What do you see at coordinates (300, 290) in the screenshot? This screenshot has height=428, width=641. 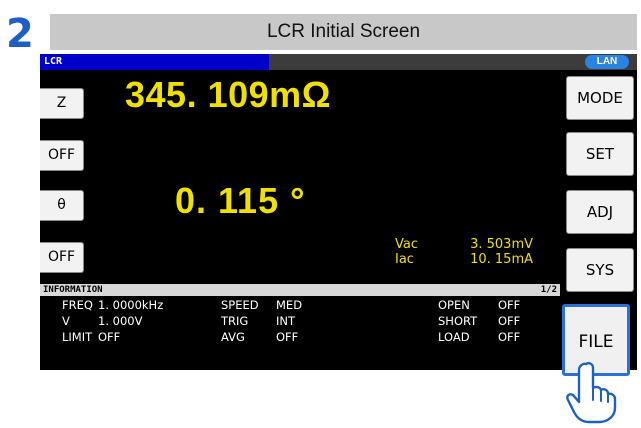 I see `information-bar: INFORMATION 1/2` at bounding box center [300, 290].